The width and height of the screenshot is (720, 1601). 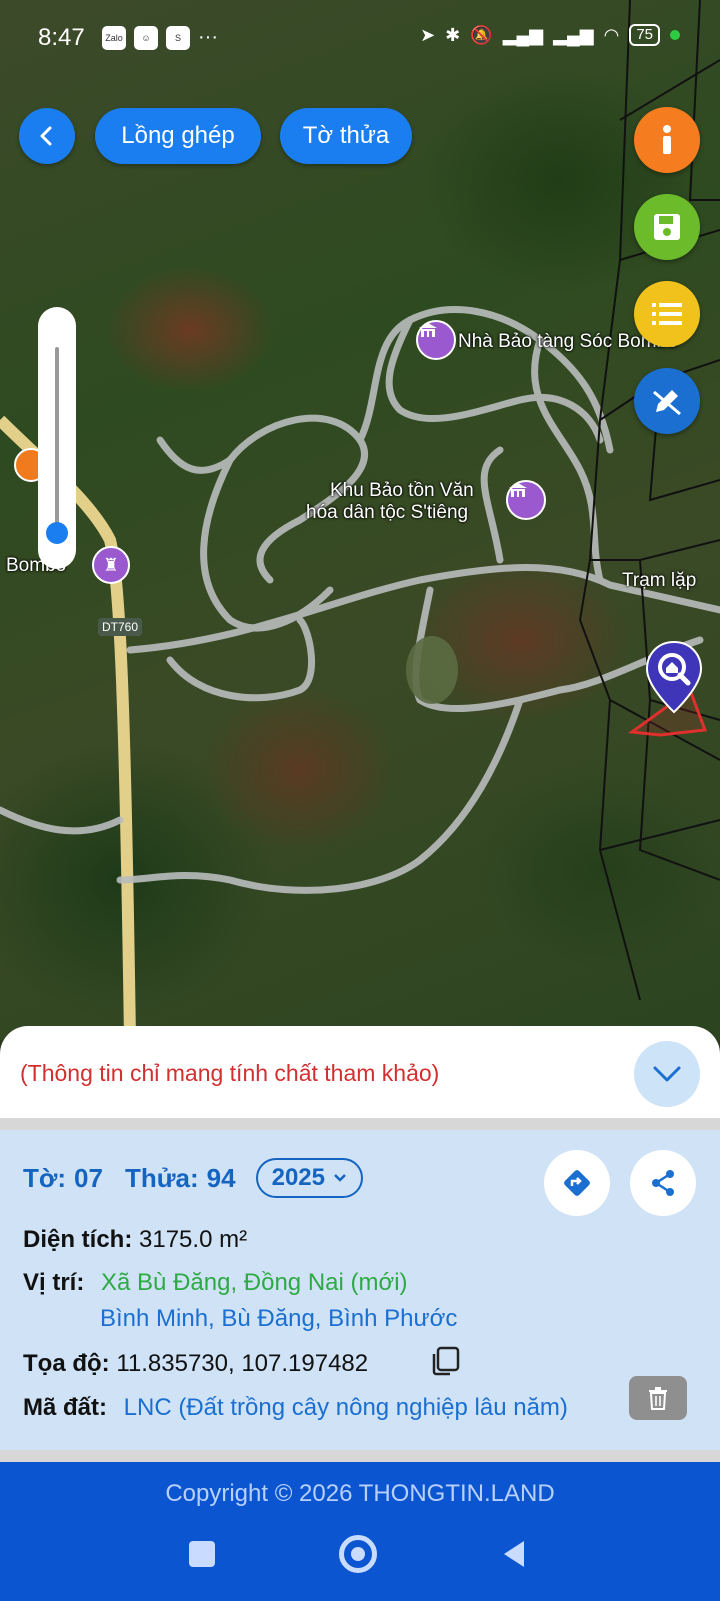 I want to click on poi-label-conservation-2: hóa dân tộc S'tiêng, so click(x=387, y=512).